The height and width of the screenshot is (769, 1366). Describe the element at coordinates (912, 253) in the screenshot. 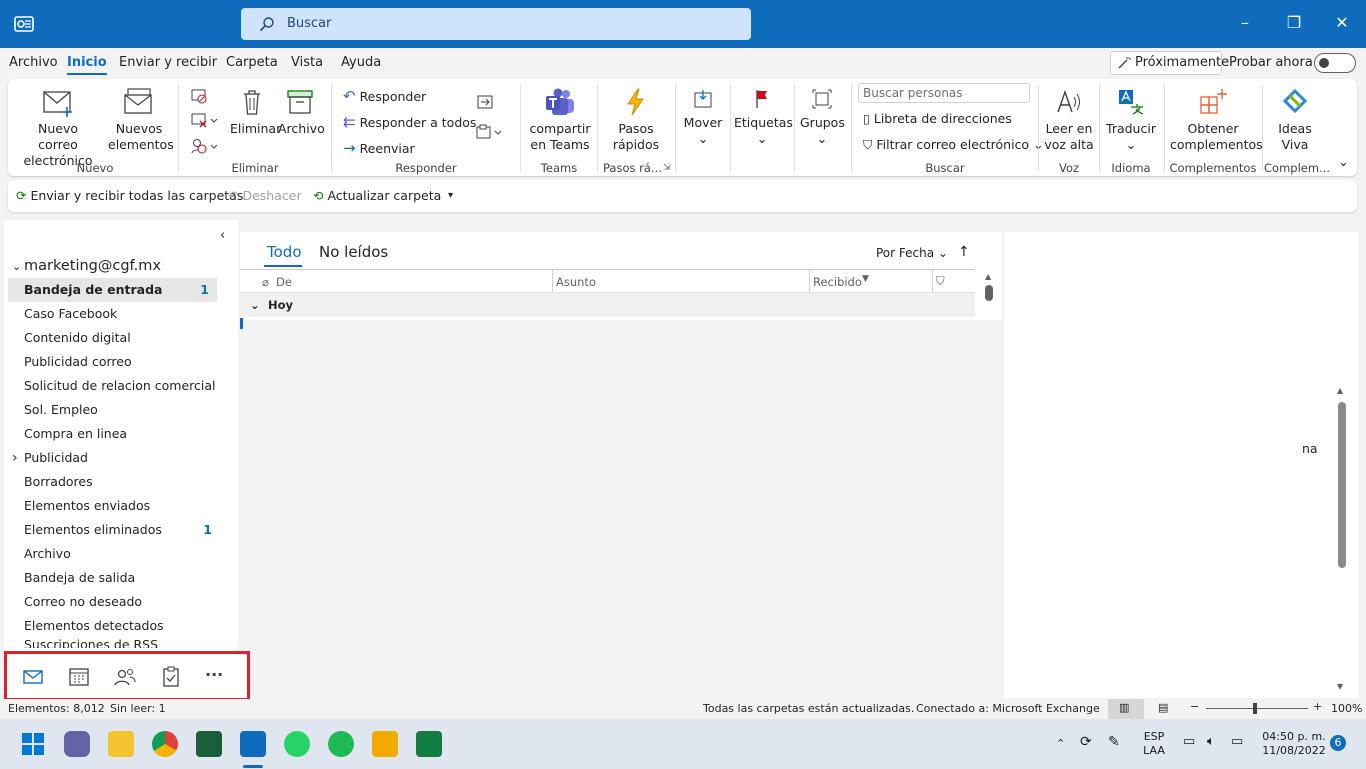

I see `sort-dropdown: Por Fecha ⌄` at that location.